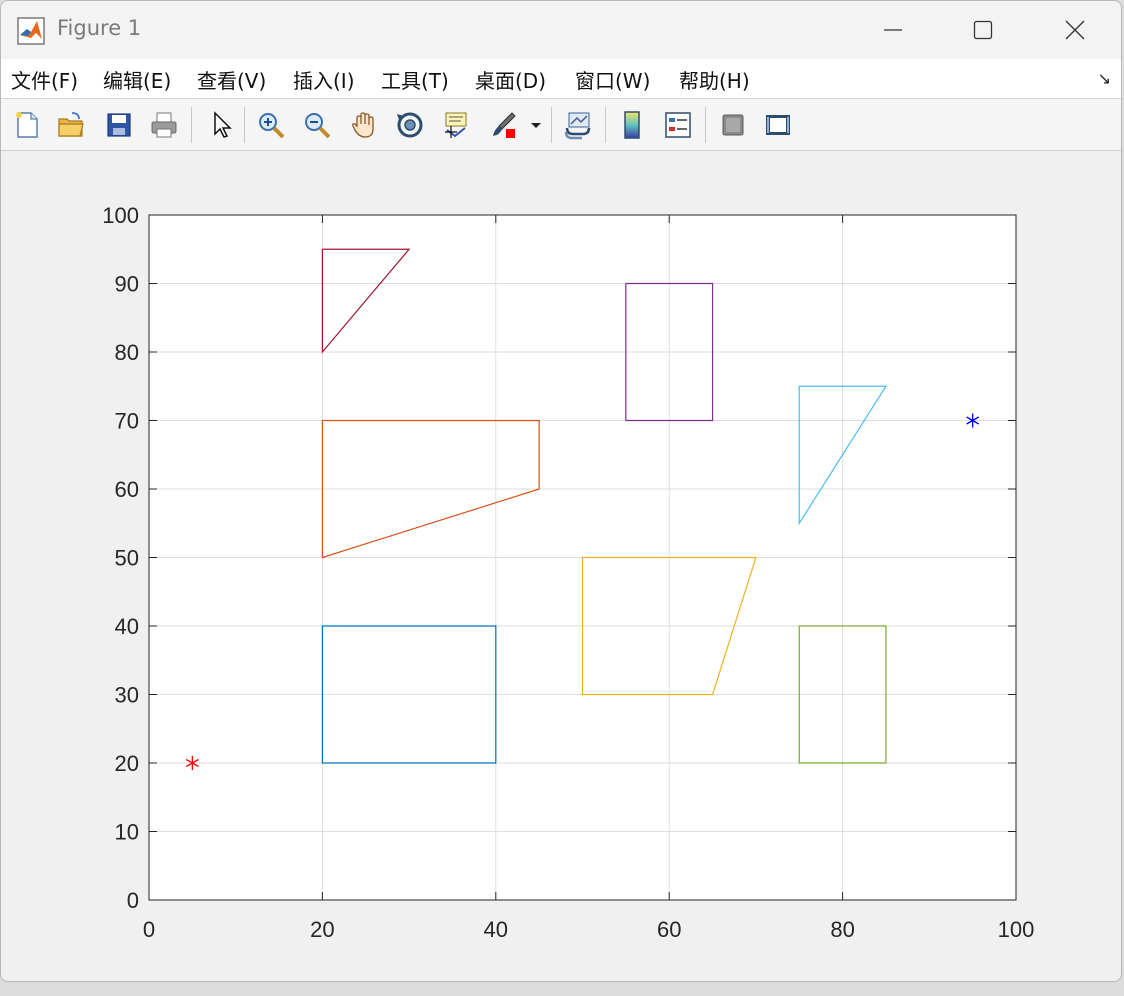  Describe the element at coordinates (562, 989) in the screenshot. I see `background-strip` at that location.